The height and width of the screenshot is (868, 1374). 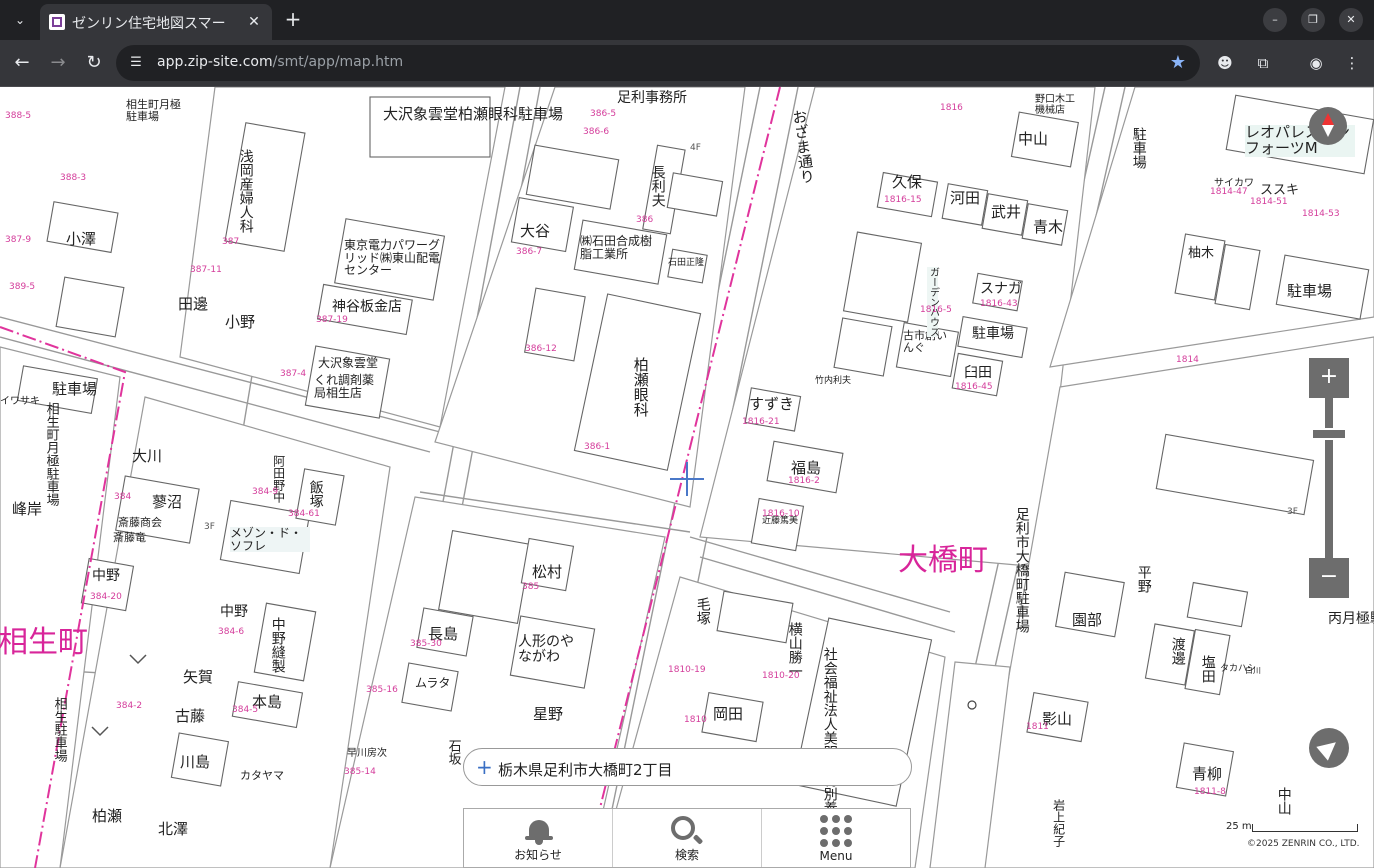 I want to click on building-label: 相生駐車場, so click(x=59, y=729).